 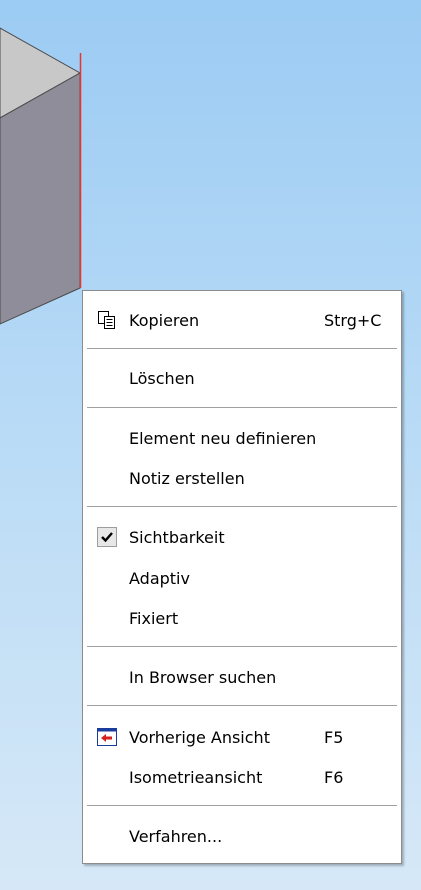 I want to click on menu-item-kopieren: Kopieren Strg+C, so click(x=242, y=320).